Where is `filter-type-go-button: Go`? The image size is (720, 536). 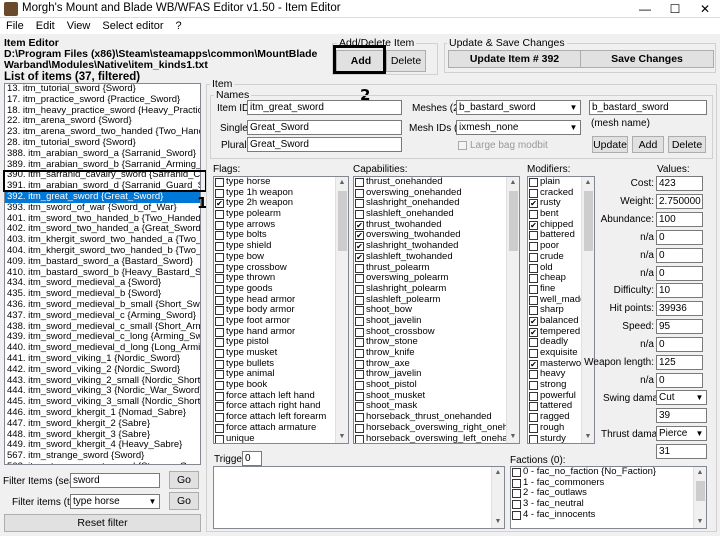
filter-type-go-button: Go is located at coordinates (184, 501).